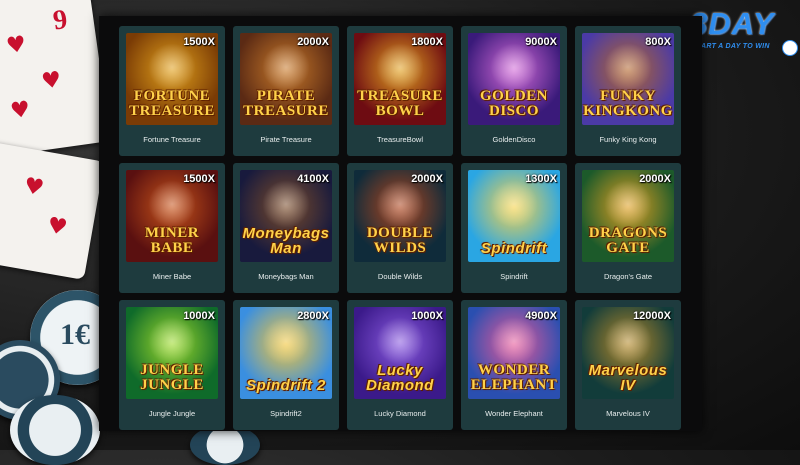  I want to click on game-logo-text: Moneybags Man, so click(286, 241).